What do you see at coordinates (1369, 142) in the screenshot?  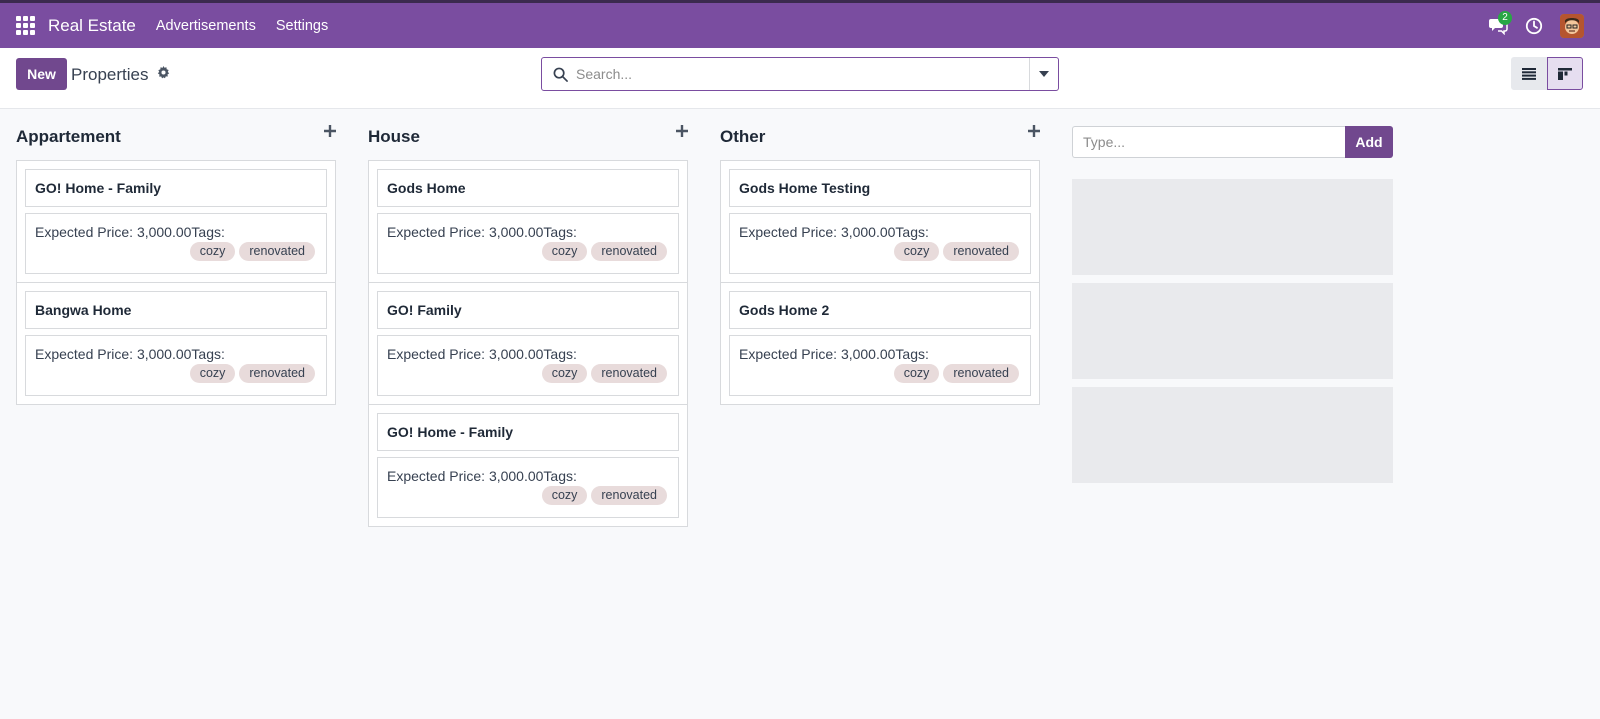 I see `add-column-button: Add` at bounding box center [1369, 142].